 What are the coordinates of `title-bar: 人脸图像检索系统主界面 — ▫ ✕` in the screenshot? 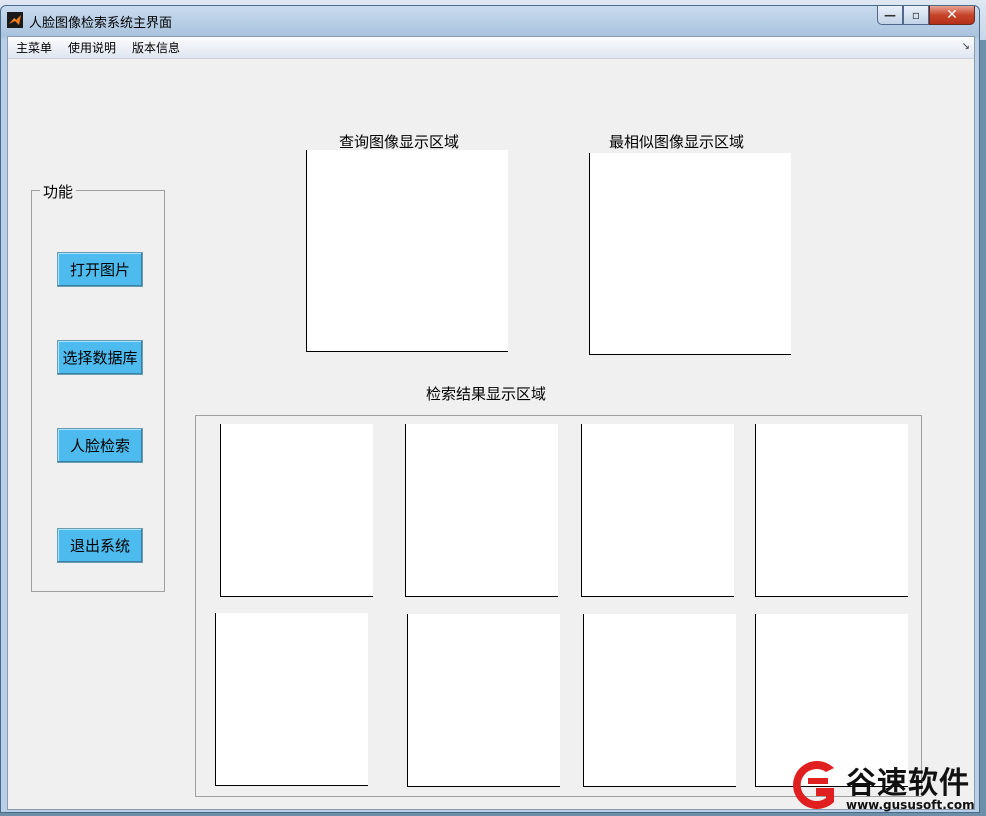 It's located at (490, 21).